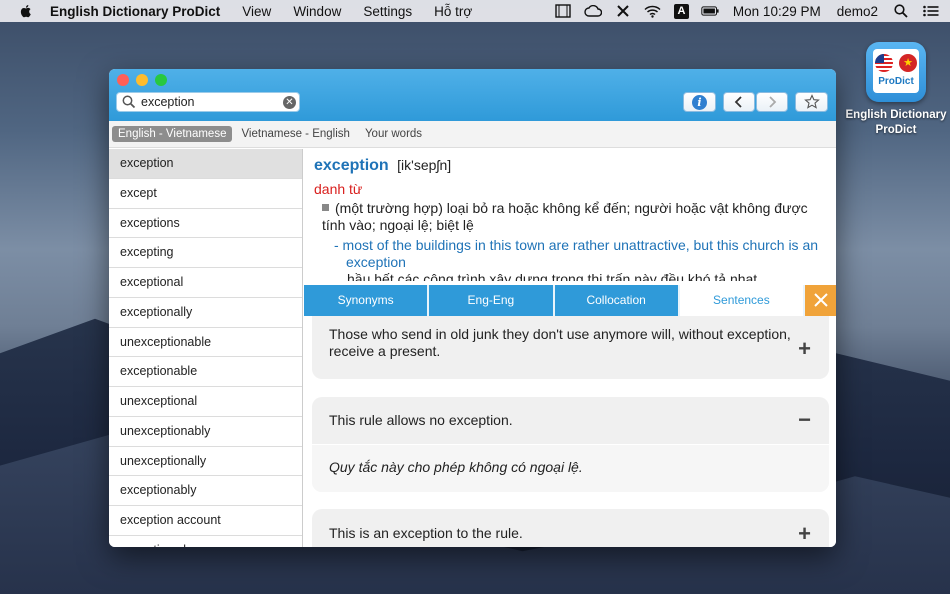 The height and width of the screenshot is (594, 950). I want to click on star-icon, so click(811, 101).